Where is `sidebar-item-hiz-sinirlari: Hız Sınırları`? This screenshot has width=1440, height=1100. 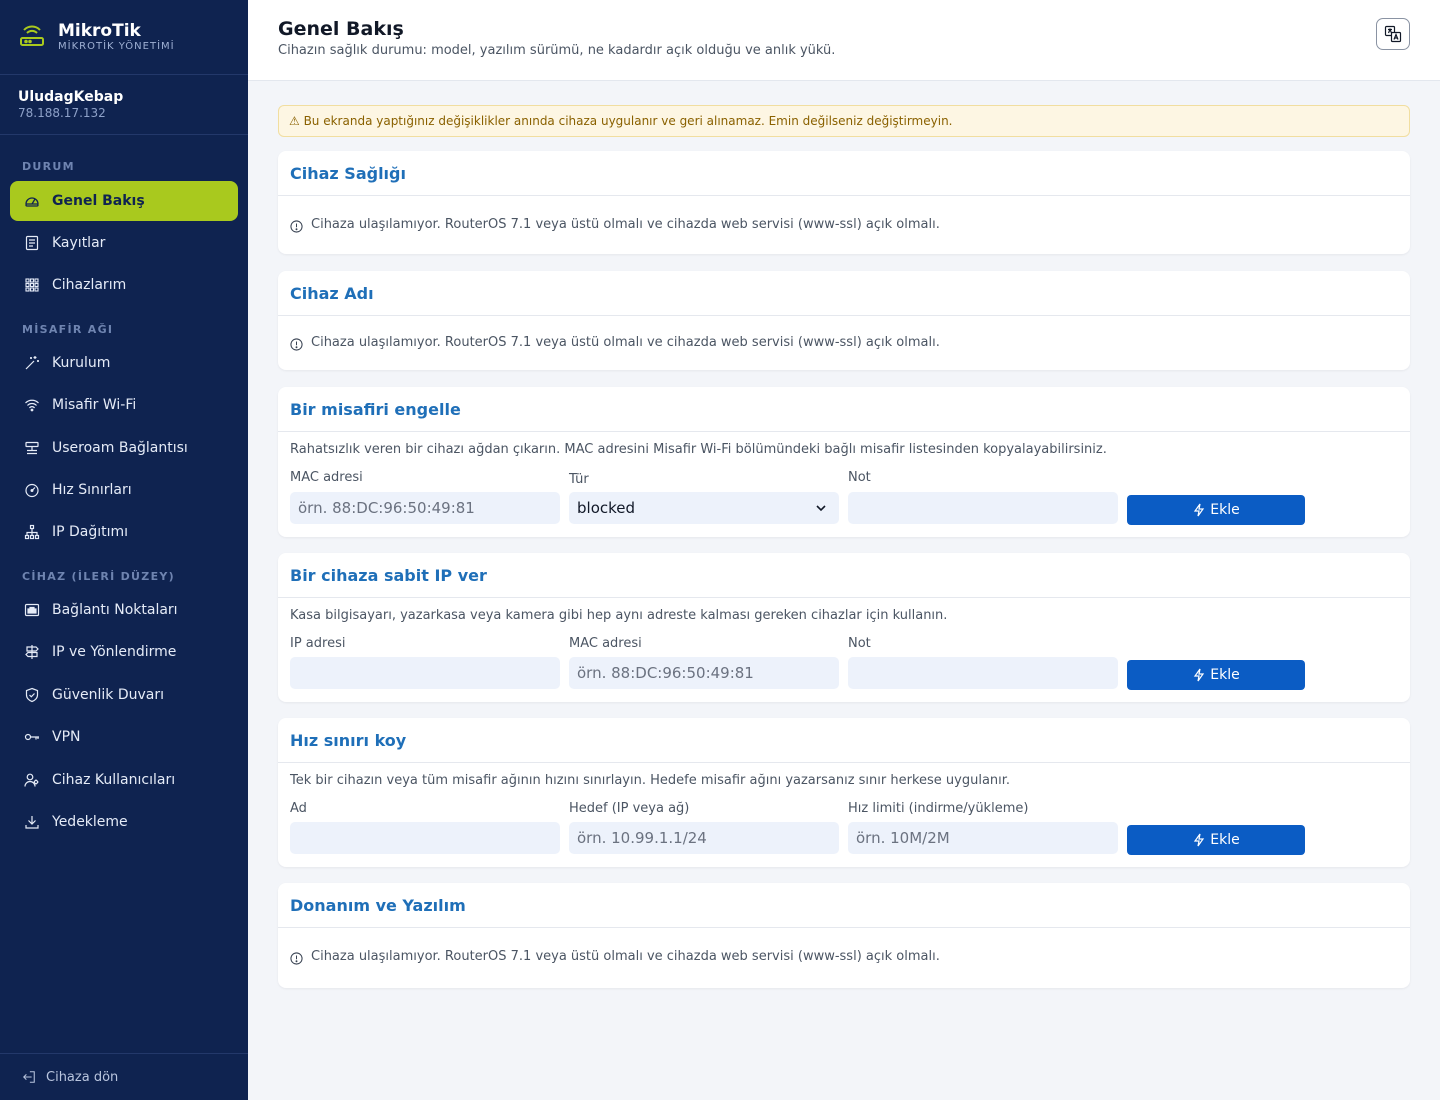 sidebar-item-hiz-sinirlari: Hız Sınırları is located at coordinates (124, 490).